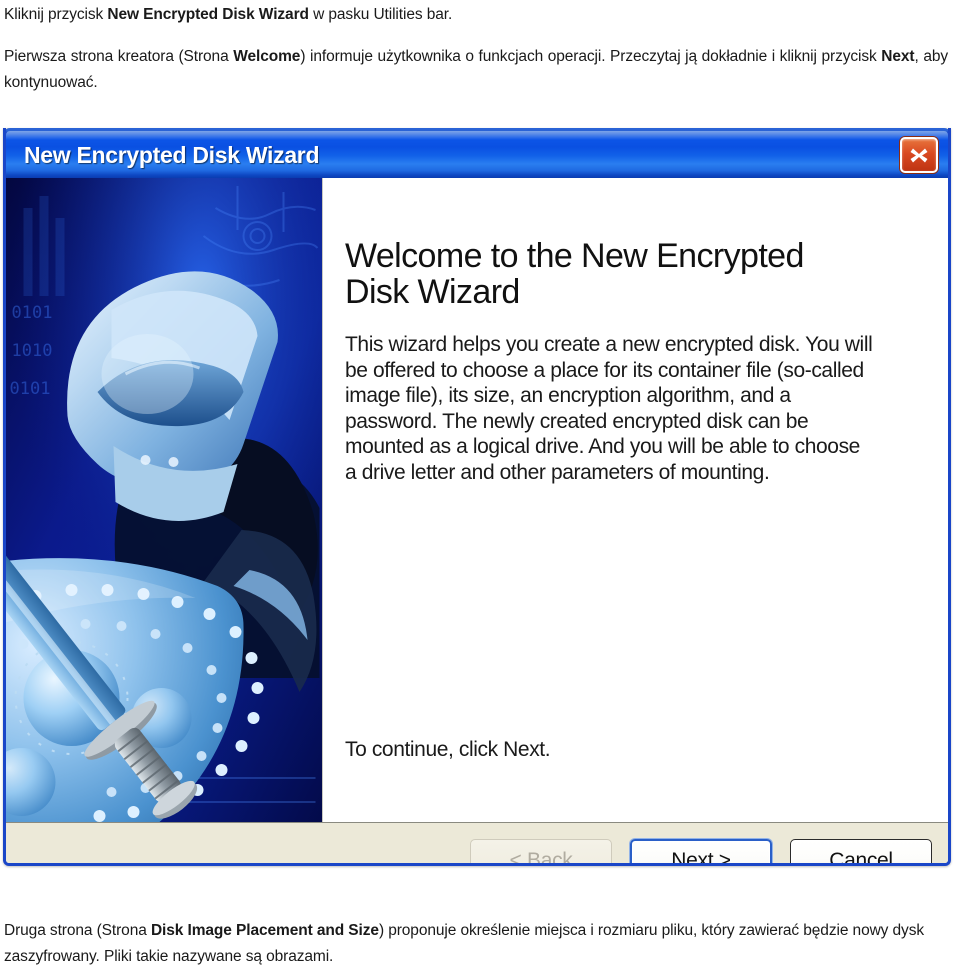  I want to click on next-button: Next >, so click(701, 851).